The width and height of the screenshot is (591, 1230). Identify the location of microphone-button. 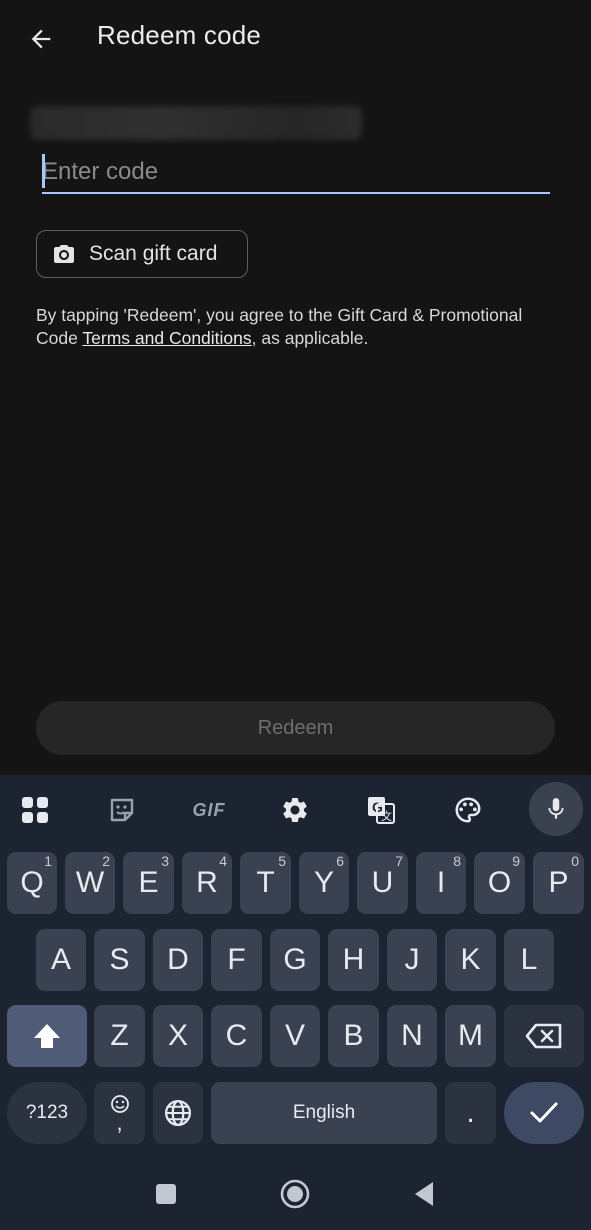
(556, 809).